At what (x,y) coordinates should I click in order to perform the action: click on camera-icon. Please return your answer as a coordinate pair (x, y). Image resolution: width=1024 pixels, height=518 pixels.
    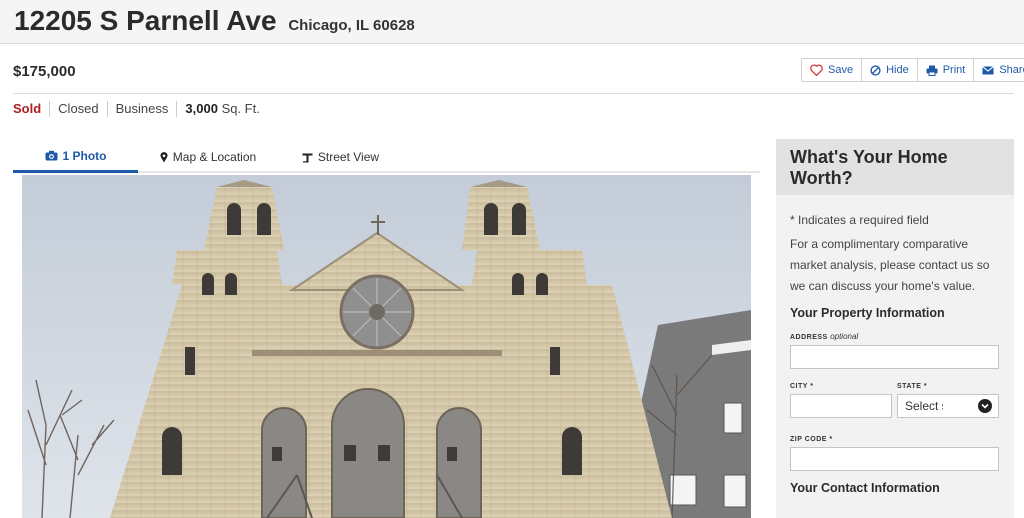
    Looking at the image, I should click on (51, 155).